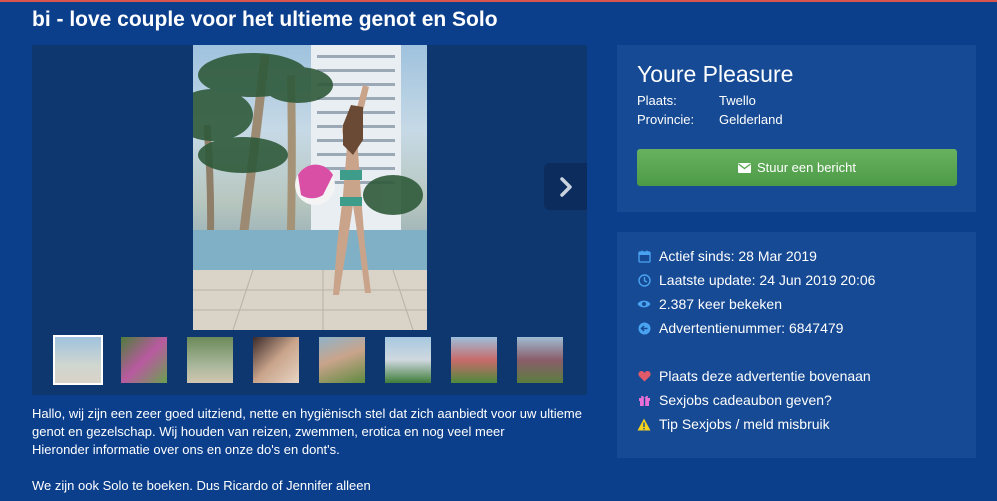  I want to click on place-label: Plaats:, so click(657, 100).